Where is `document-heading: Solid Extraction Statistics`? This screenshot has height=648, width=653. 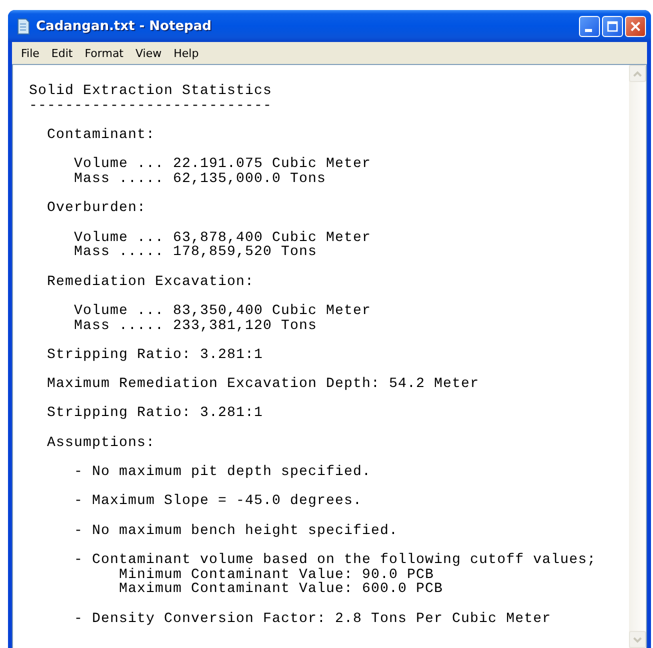 document-heading: Solid Extraction Statistics is located at coordinates (150, 91).